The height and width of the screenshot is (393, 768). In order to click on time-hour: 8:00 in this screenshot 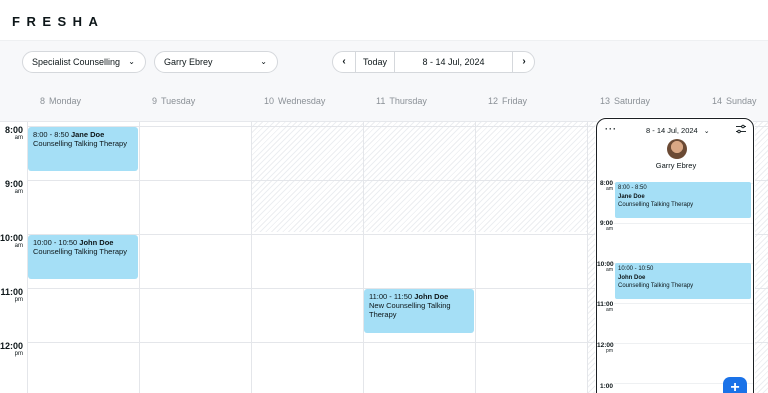, I will do `click(13, 130)`.